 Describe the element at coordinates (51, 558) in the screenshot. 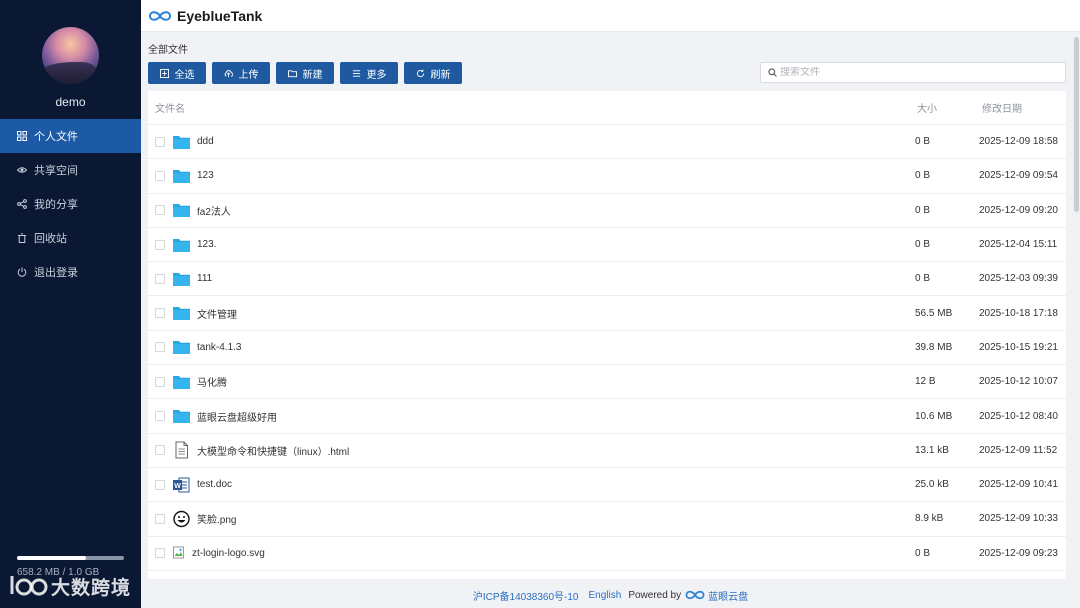

I see `storage-quota-fill` at that location.